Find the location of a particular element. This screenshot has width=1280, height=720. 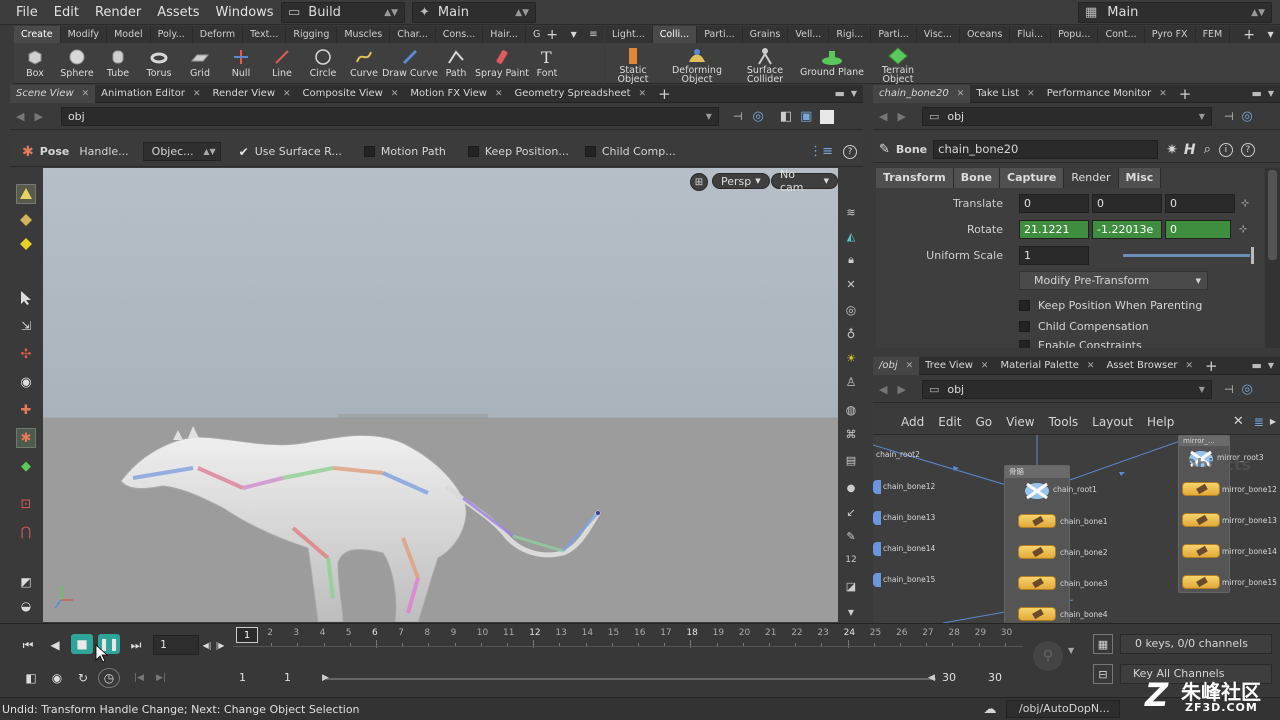

link-icon: ◎ is located at coordinates (1247, 389).